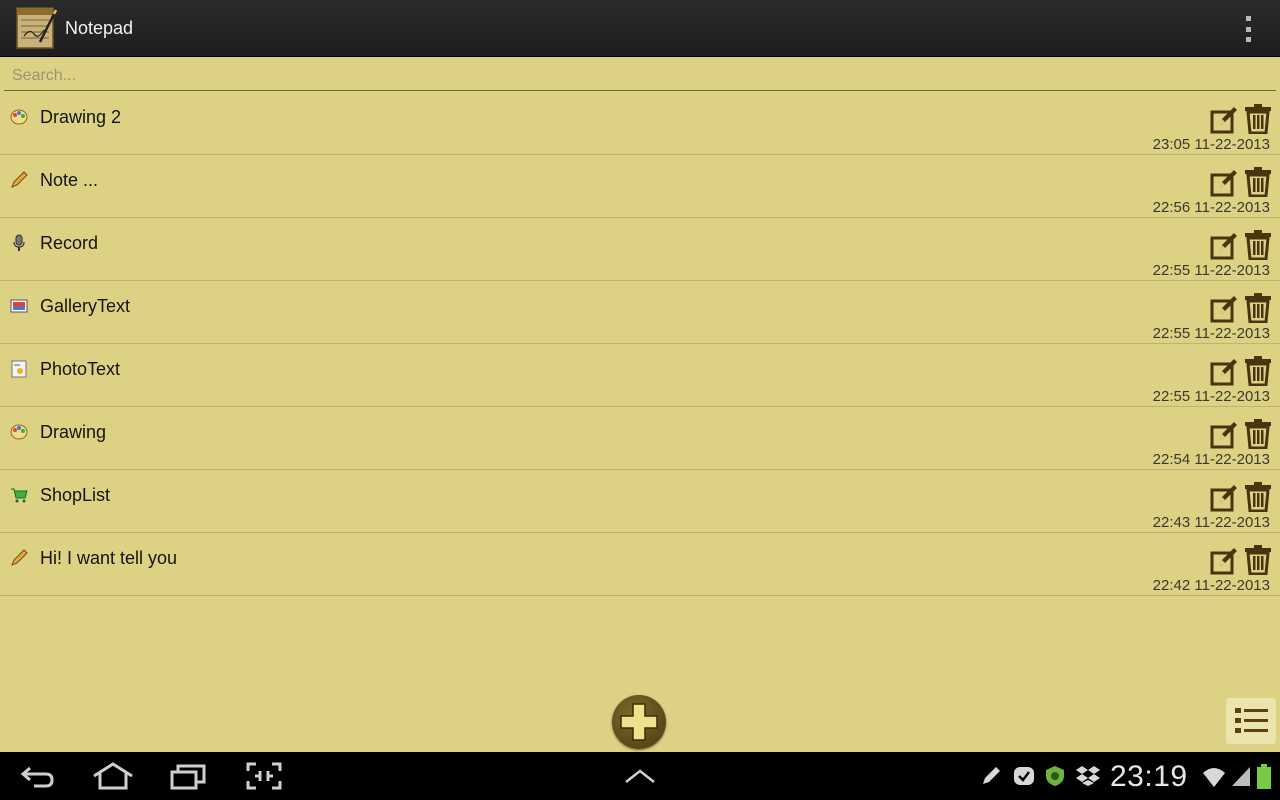 This screenshot has width=1280, height=800. I want to click on note-row: GalleryText 22:55 11-22-2013, so click(640, 312).